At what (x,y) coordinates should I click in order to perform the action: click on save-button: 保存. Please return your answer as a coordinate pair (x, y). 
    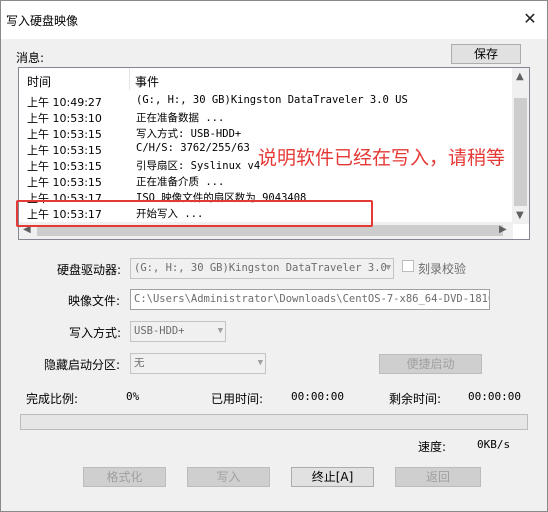
    Looking at the image, I should click on (486, 54).